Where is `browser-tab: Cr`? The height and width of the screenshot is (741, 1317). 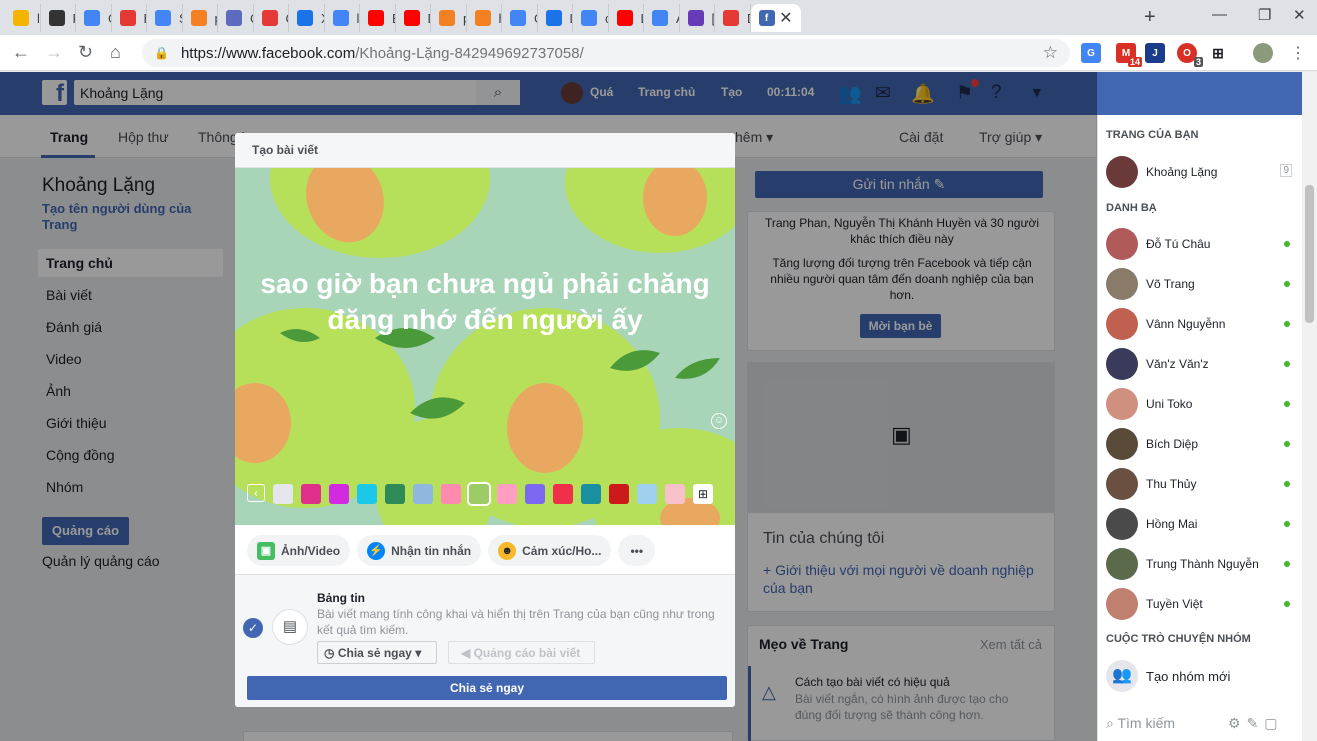
browser-tab: Cr is located at coordinates (271, 18).